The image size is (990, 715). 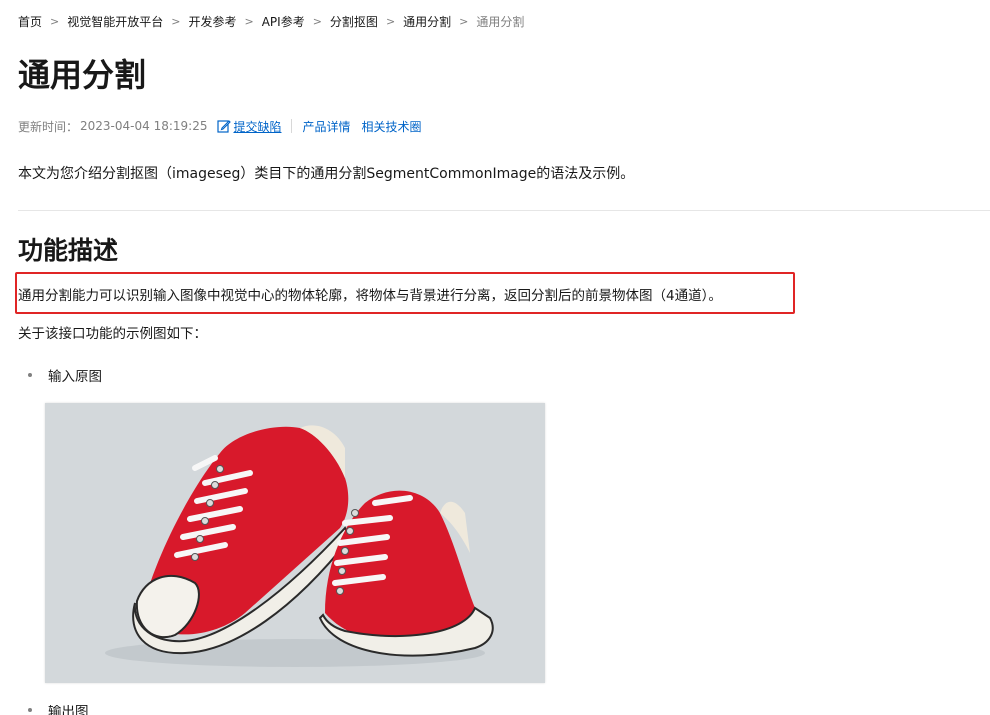 I want to click on edit-icon, so click(x=224, y=126).